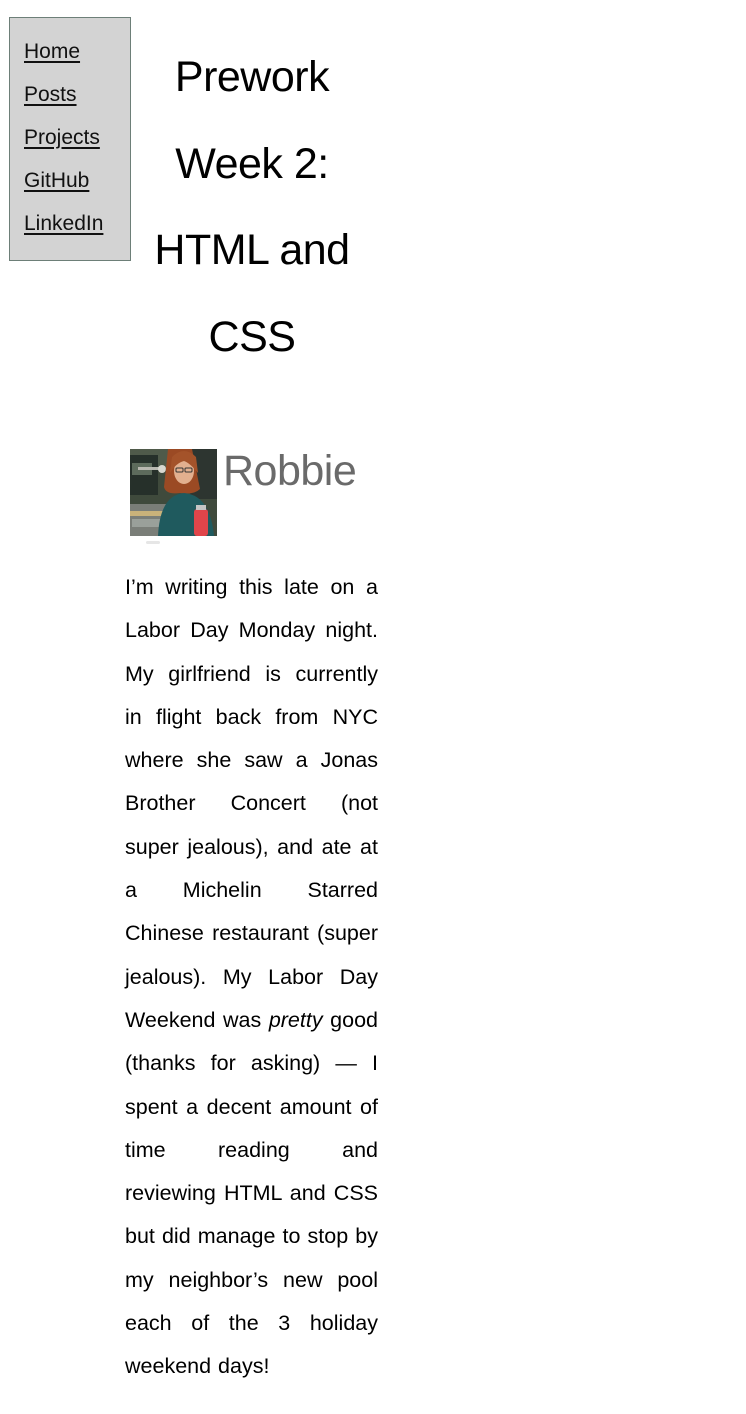 The height and width of the screenshot is (1414, 746). What do you see at coordinates (56, 181) in the screenshot?
I see `nav-link-github: GitHub` at bounding box center [56, 181].